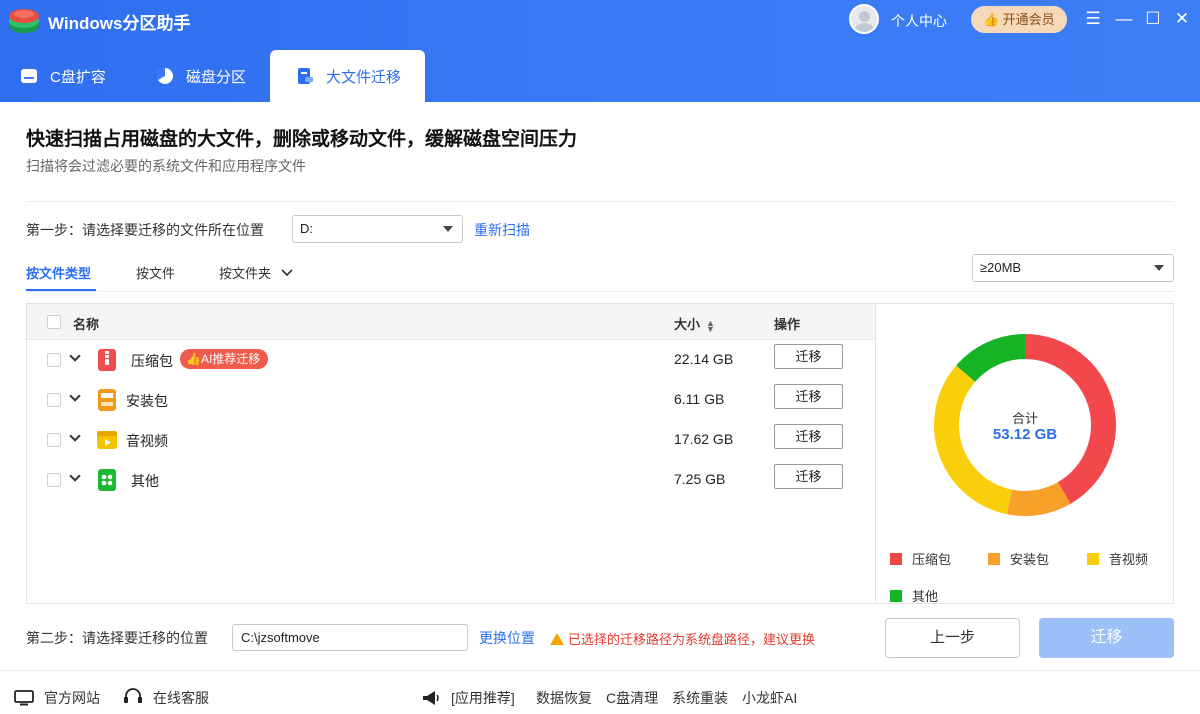 This screenshot has width=1200, height=714. Describe the element at coordinates (451, 400) in the screenshot. I see `table-row: 安装包 6.11 GB 迁移` at that location.